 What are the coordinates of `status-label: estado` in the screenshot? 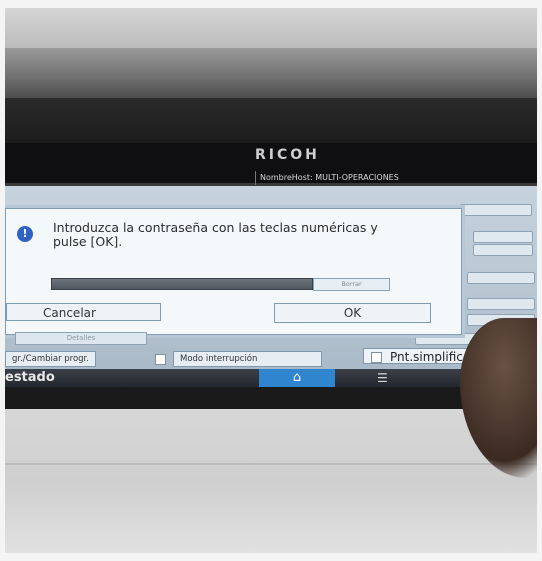 It's located at (30, 378).